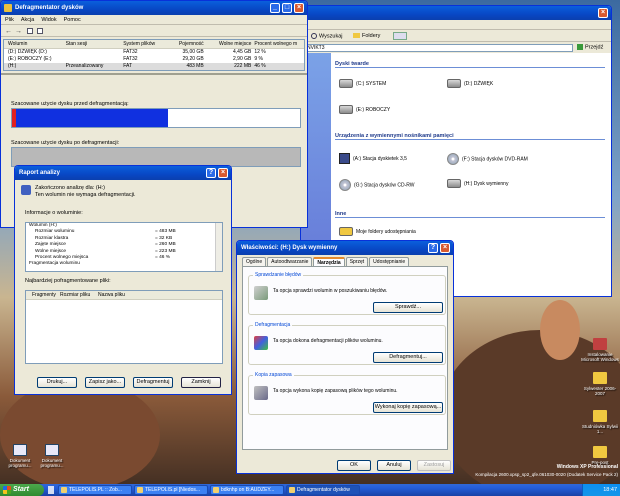 This screenshot has height=496, width=620. Describe the element at coordinates (434, 465) in the screenshot. I see `apply-button: Zastosuj` at that location.